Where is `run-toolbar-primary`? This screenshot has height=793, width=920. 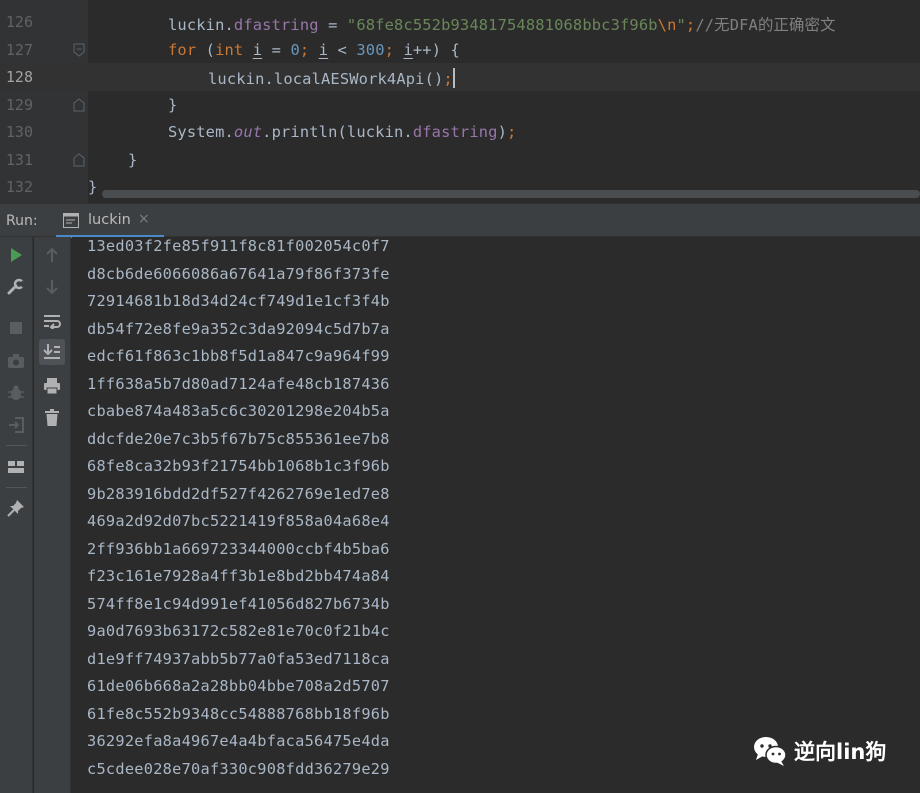
run-toolbar-primary is located at coordinates (16, 515).